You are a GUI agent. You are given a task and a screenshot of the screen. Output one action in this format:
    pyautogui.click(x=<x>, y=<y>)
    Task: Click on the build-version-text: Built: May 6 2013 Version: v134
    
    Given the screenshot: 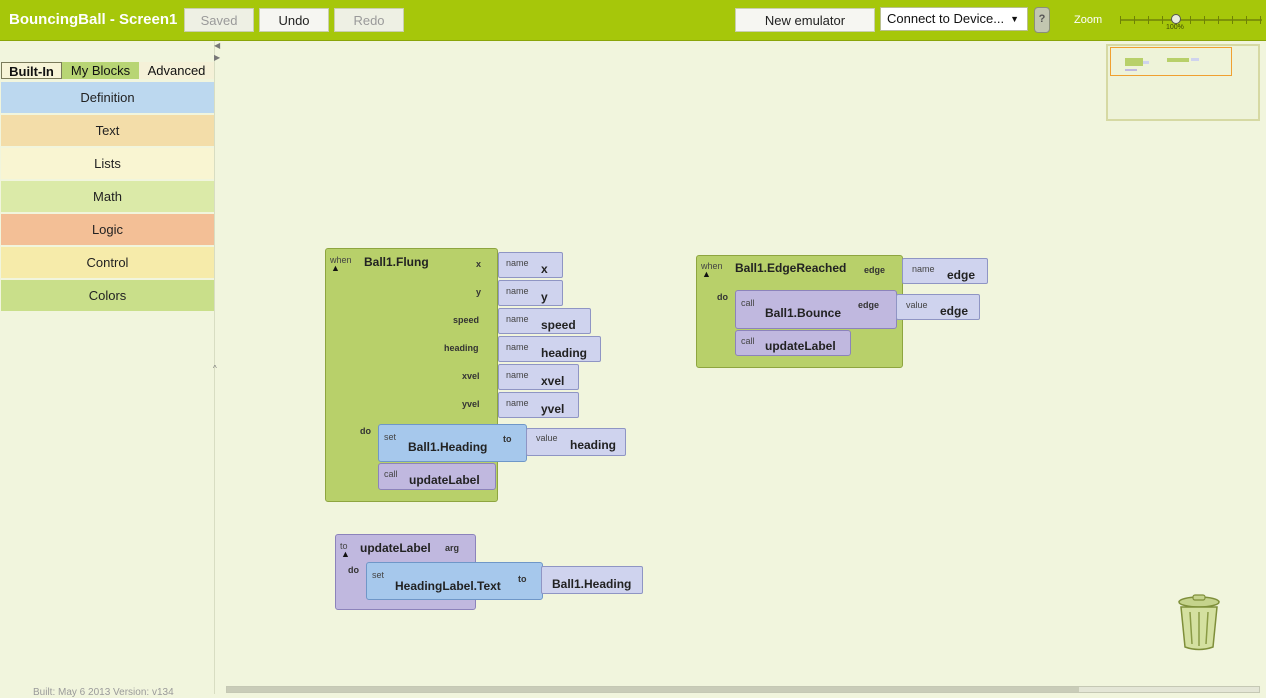 What is the action you would take?
    pyautogui.click(x=103, y=692)
    